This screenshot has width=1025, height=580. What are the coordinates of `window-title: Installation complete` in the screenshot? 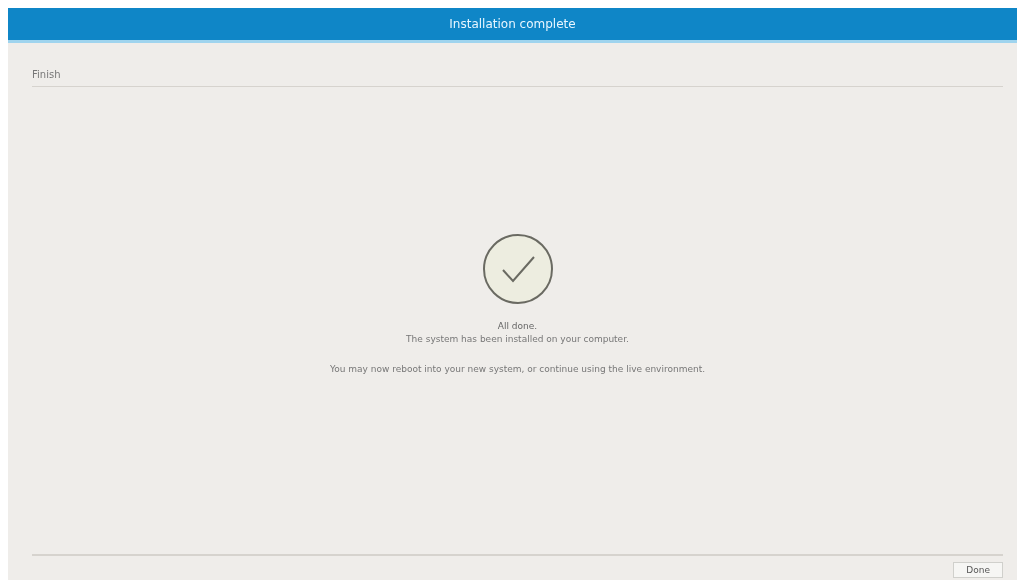 It's located at (512, 24).